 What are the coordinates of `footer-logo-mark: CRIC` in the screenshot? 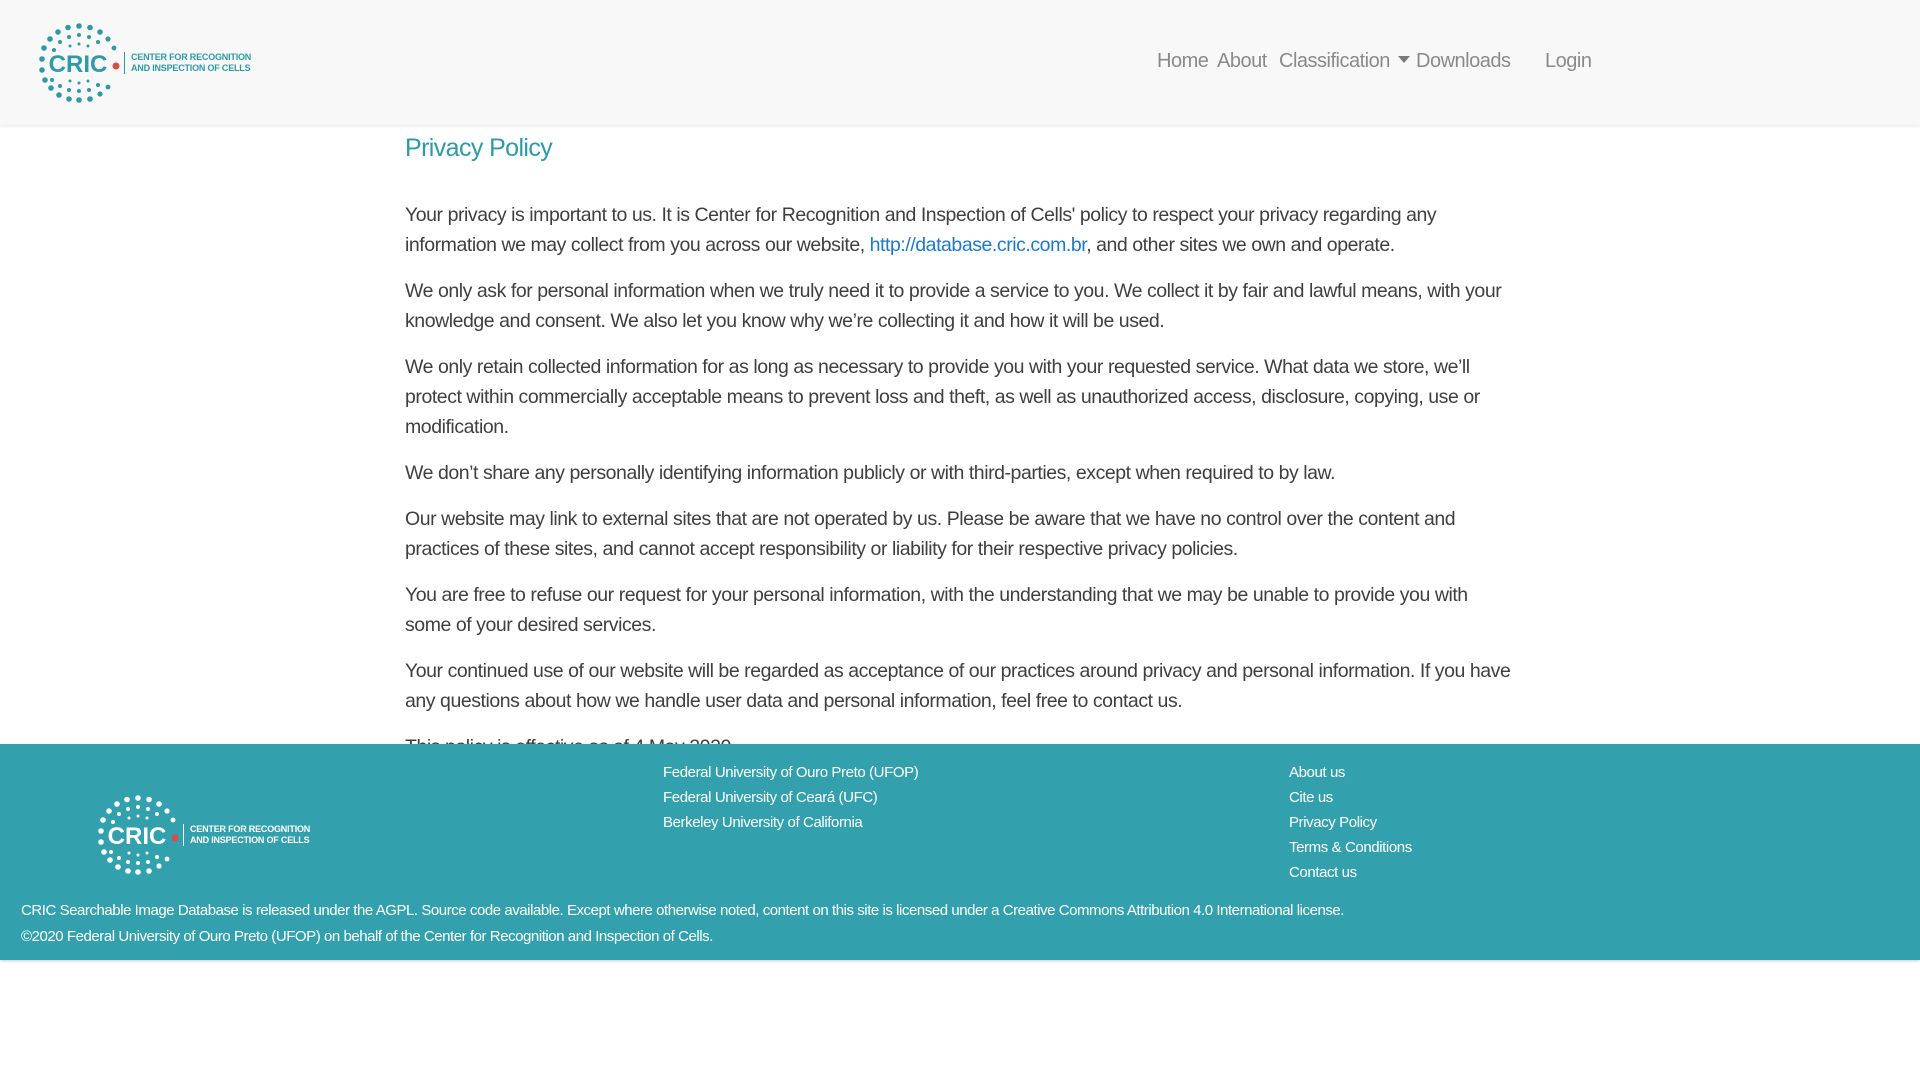 It's located at (138, 835).